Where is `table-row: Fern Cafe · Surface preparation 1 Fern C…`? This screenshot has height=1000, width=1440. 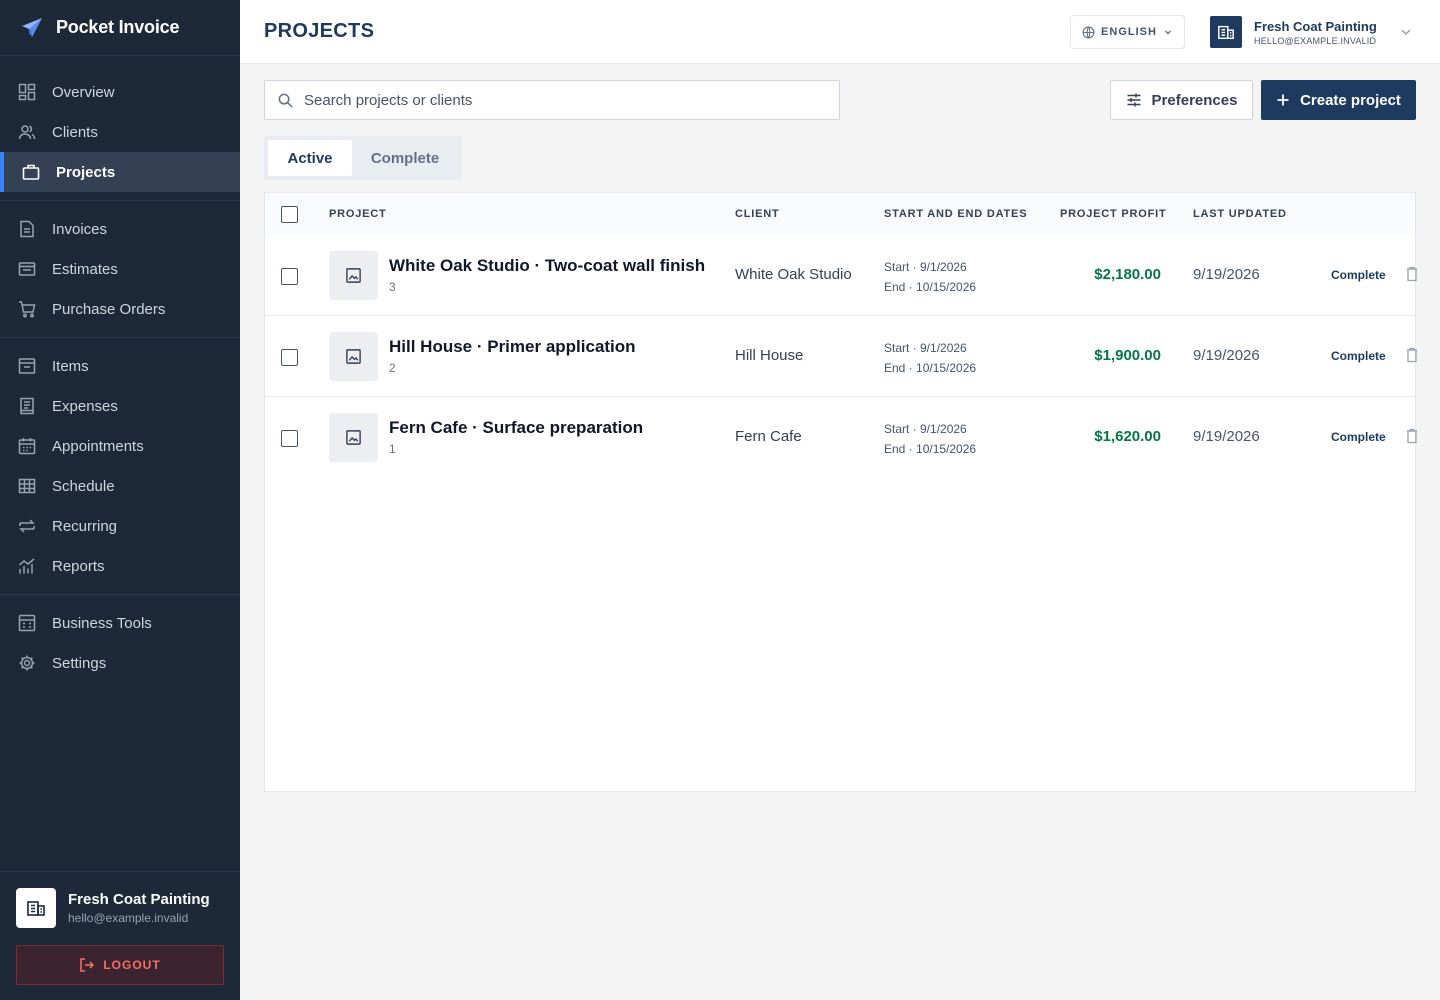
table-row: Fern Cafe · Surface preparation 1 Fern C… is located at coordinates (841, 437).